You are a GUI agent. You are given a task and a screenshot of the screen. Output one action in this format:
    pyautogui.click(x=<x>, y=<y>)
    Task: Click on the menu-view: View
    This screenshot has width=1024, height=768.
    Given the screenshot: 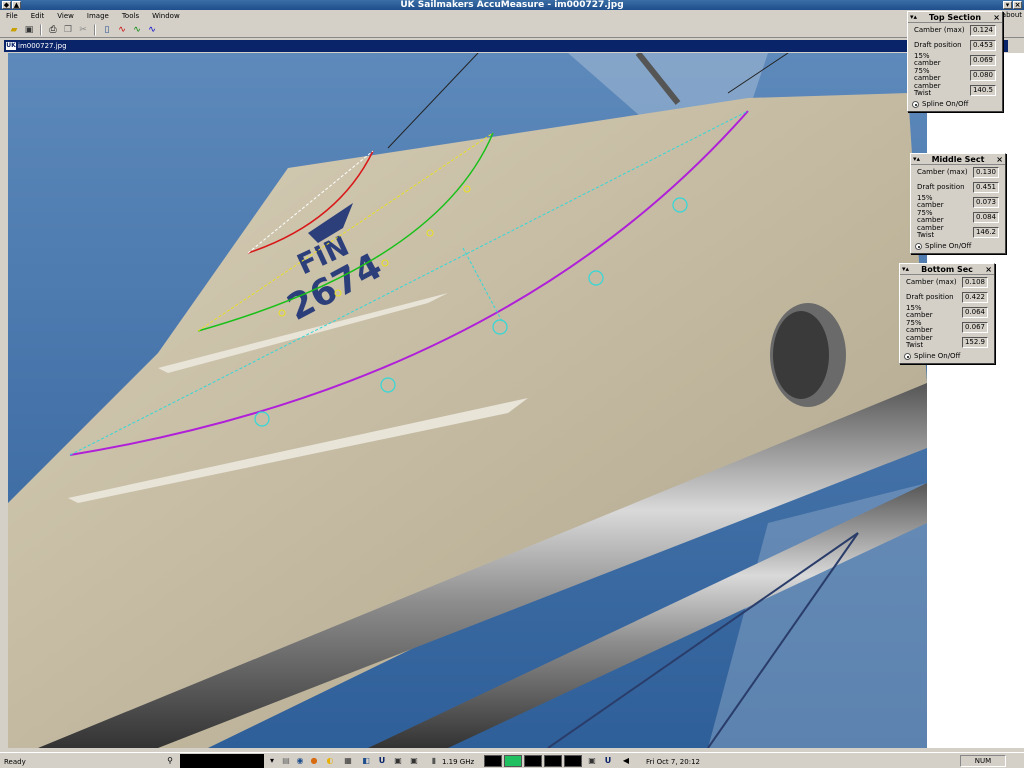 What is the action you would take?
    pyautogui.click(x=65, y=16)
    